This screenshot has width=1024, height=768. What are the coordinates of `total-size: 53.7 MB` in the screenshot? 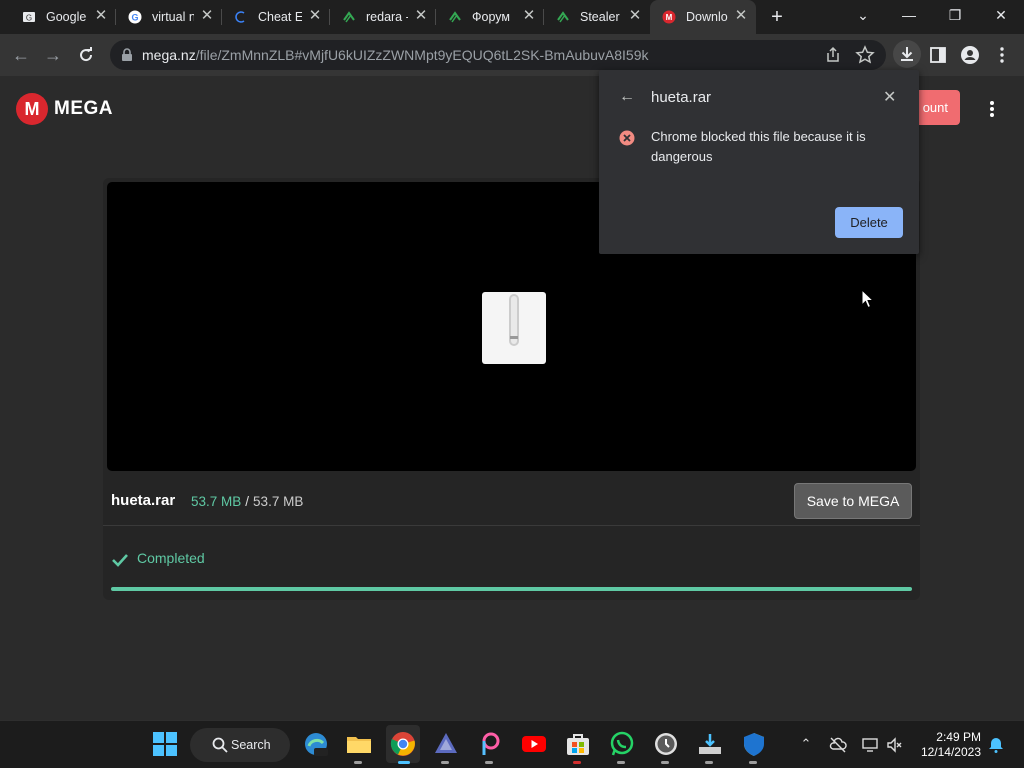 It's located at (278, 501).